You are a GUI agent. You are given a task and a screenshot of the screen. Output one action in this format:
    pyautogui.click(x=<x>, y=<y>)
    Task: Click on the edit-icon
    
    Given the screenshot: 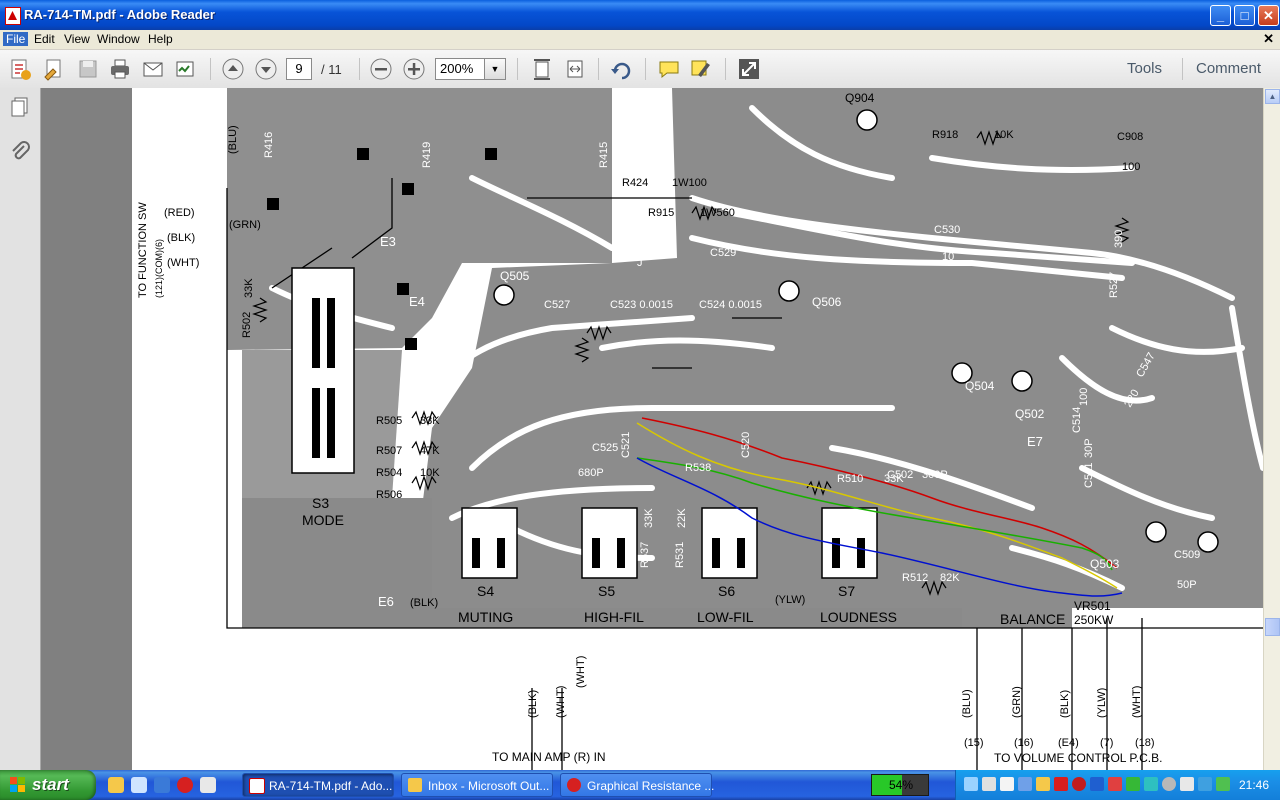 What is the action you would take?
    pyautogui.click(x=54, y=69)
    